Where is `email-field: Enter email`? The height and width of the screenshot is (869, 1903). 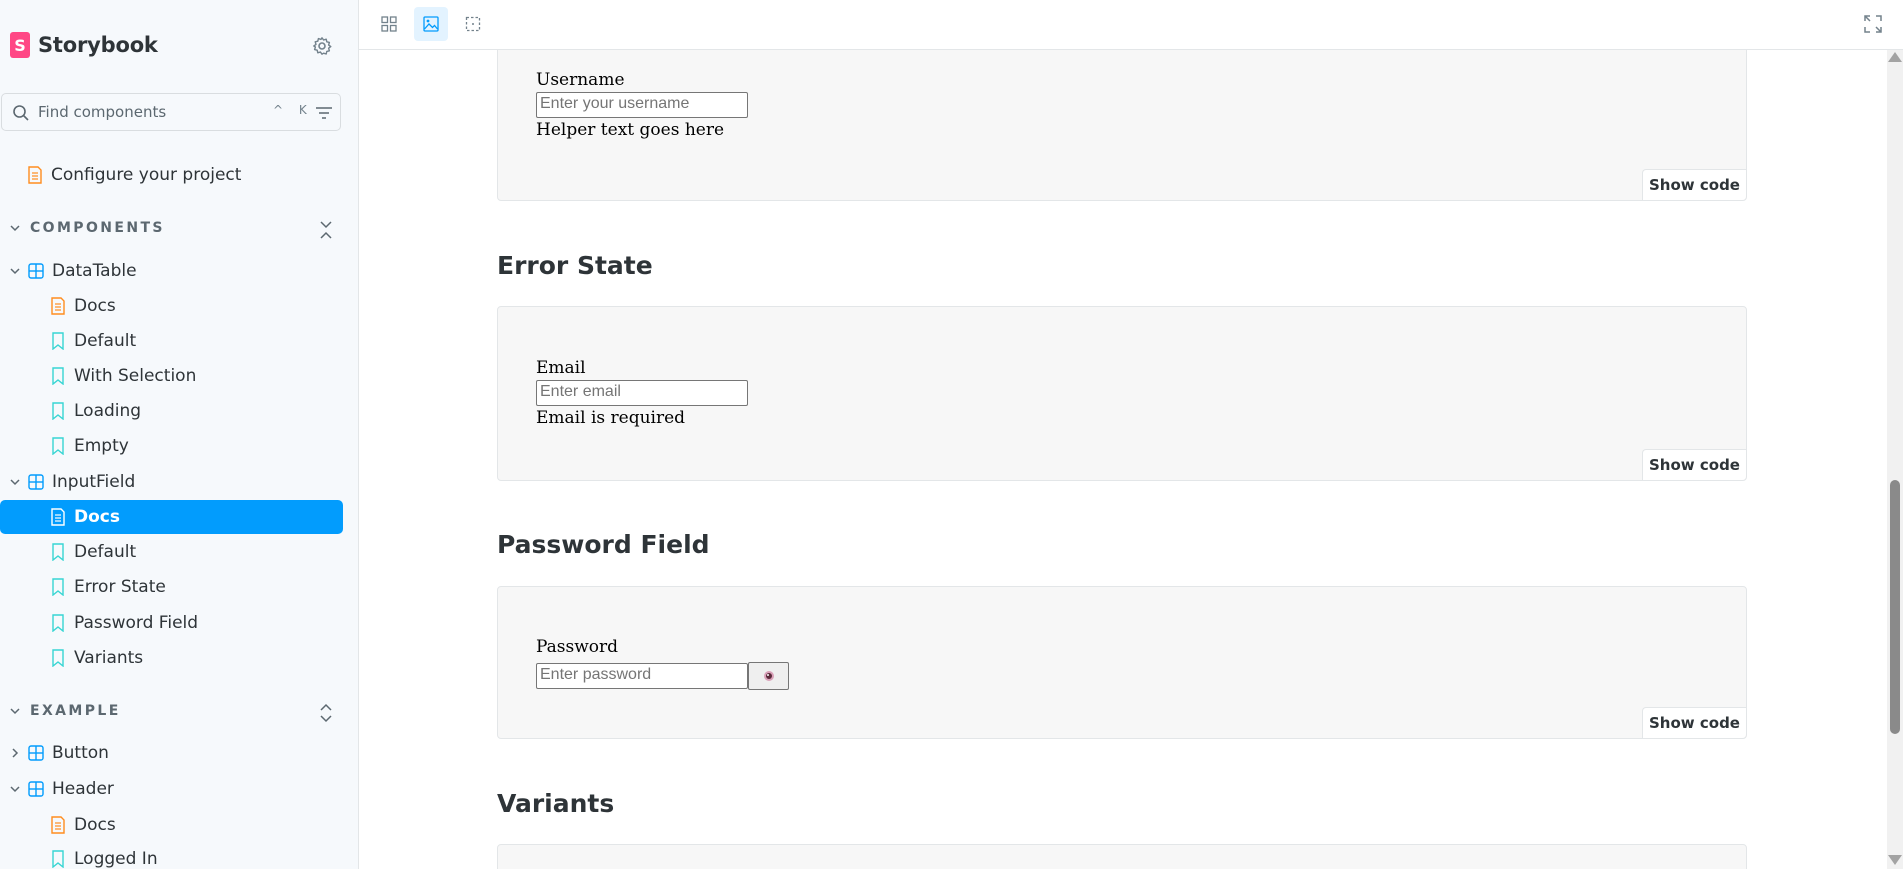 email-field: Enter email is located at coordinates (642, 393).